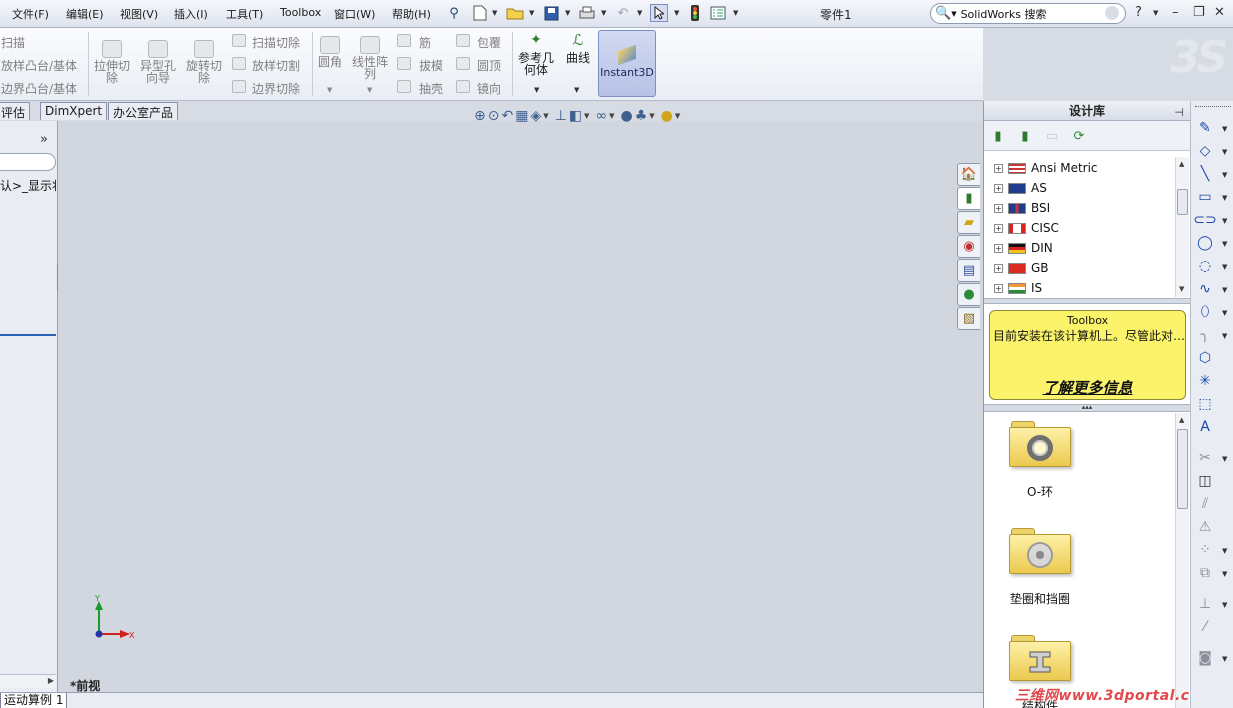  Describe the element at coordinates (627, 63) in the screenshot. I see `instant3d-button: Instant3D` at that location.